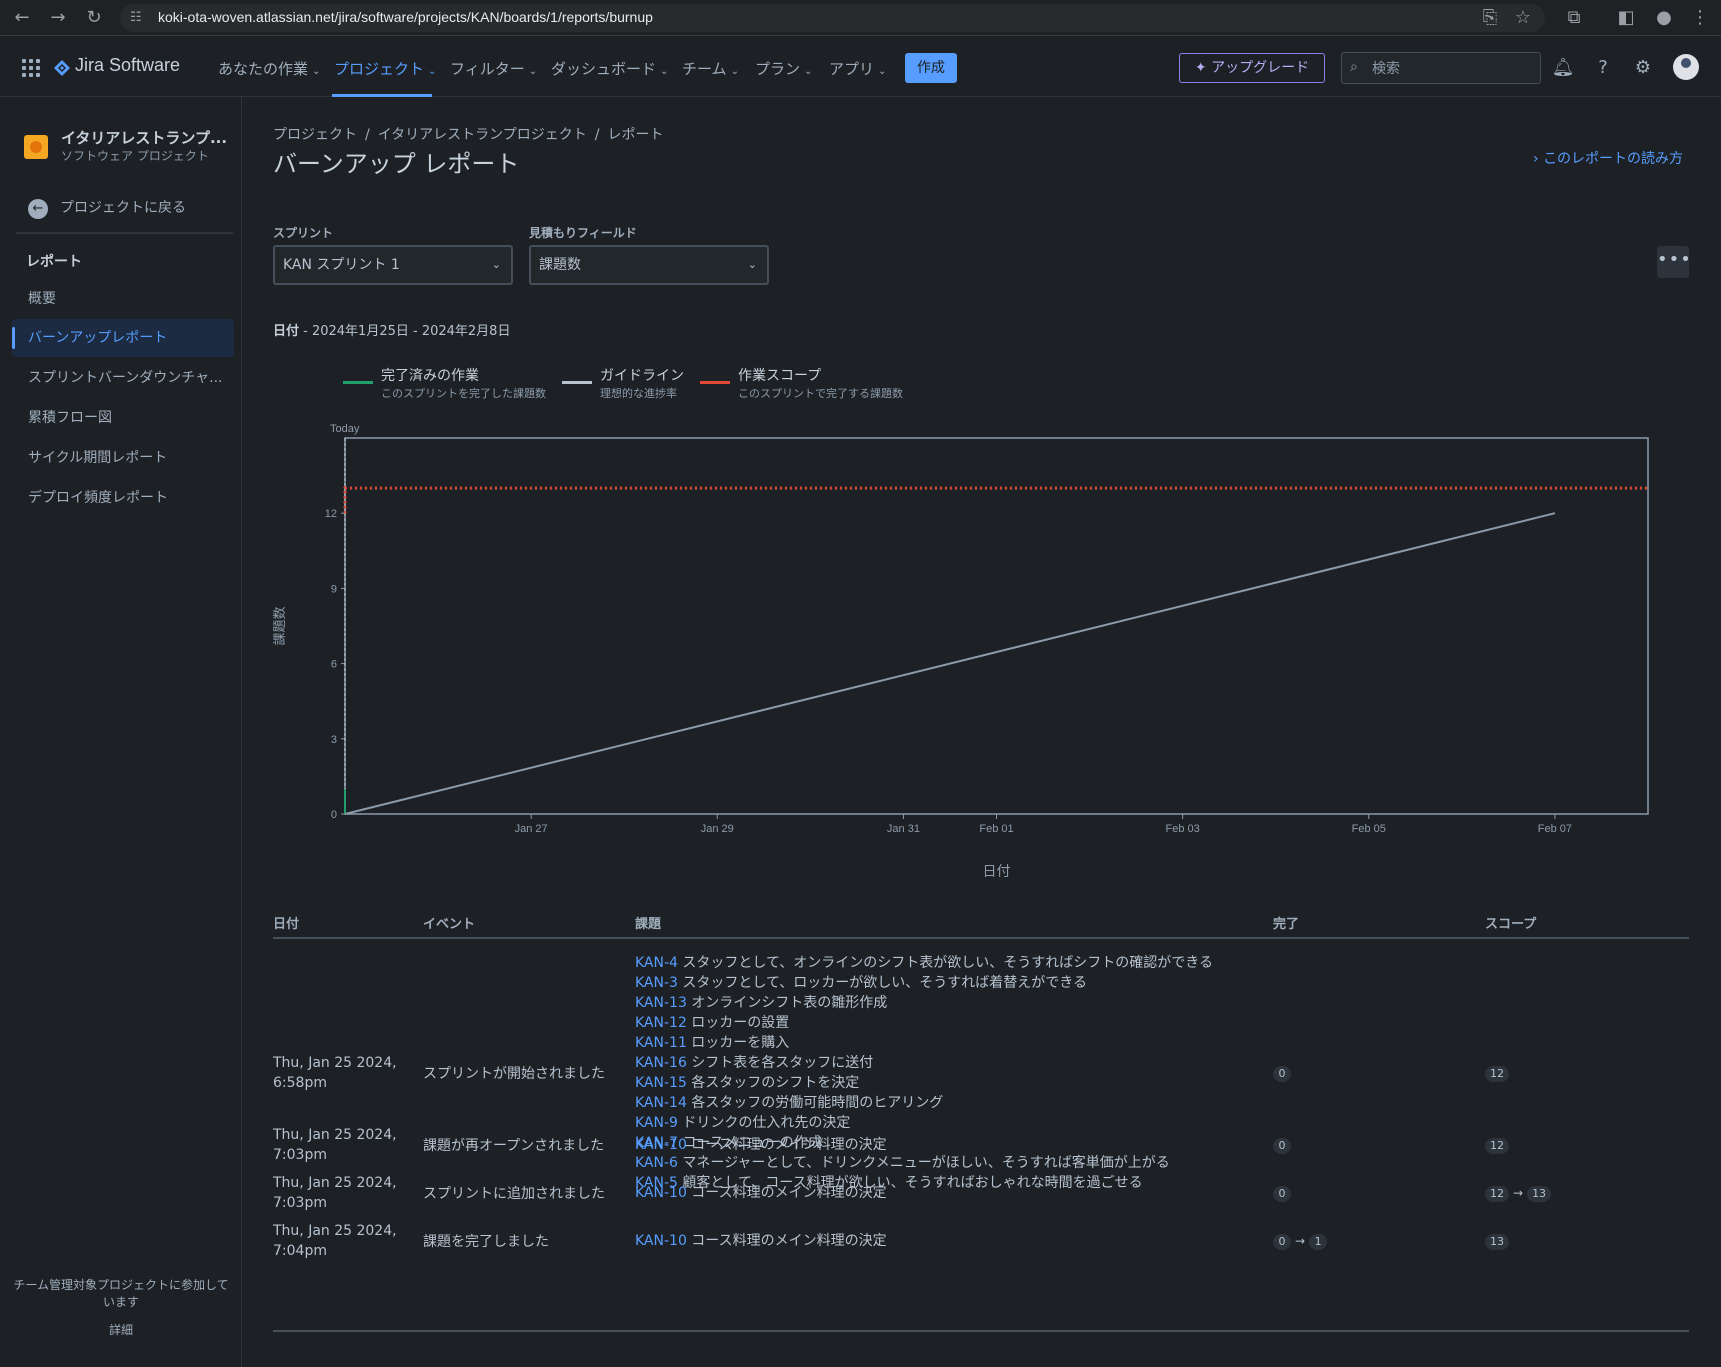 This screenshot has height=1367, width=1721. I want to click on search-field: ⌕, so click(1441, 68).